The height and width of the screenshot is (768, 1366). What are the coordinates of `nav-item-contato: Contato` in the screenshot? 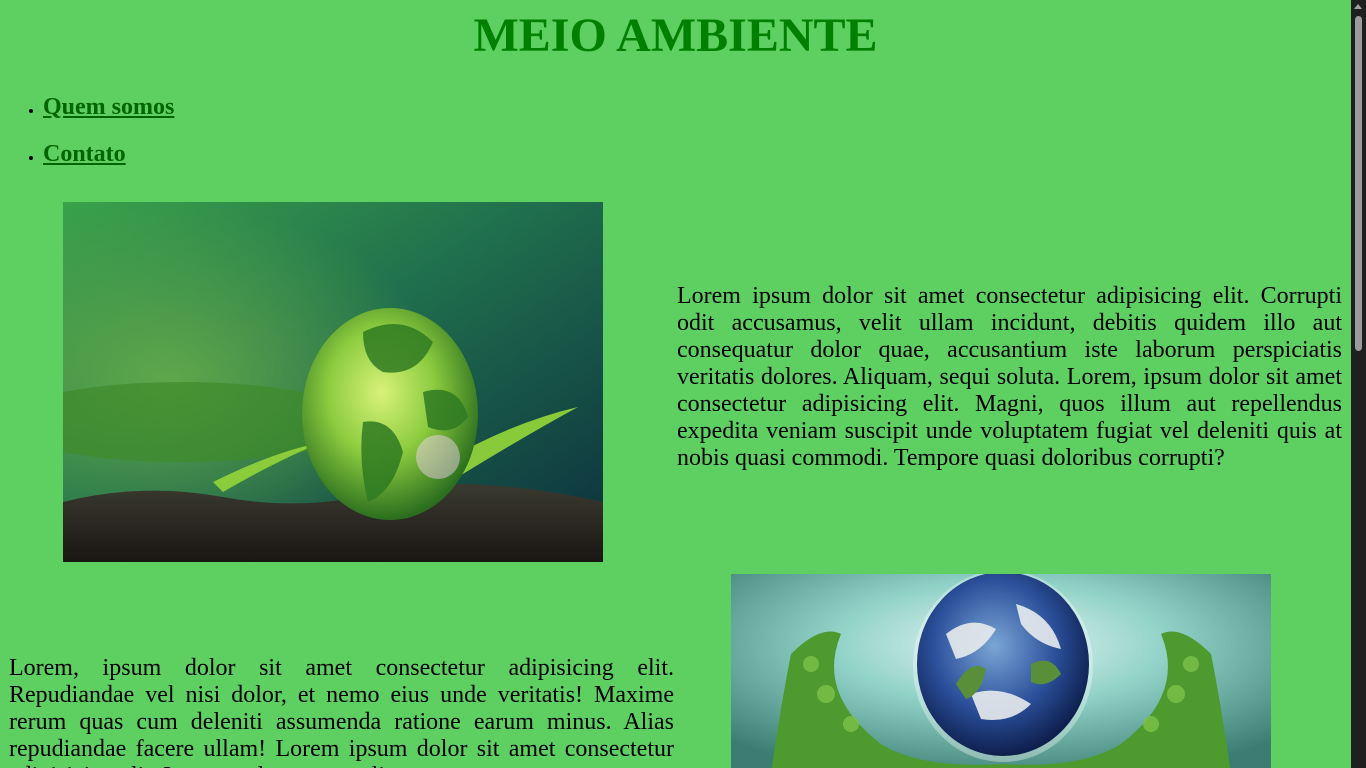 It's located at (108, 160).